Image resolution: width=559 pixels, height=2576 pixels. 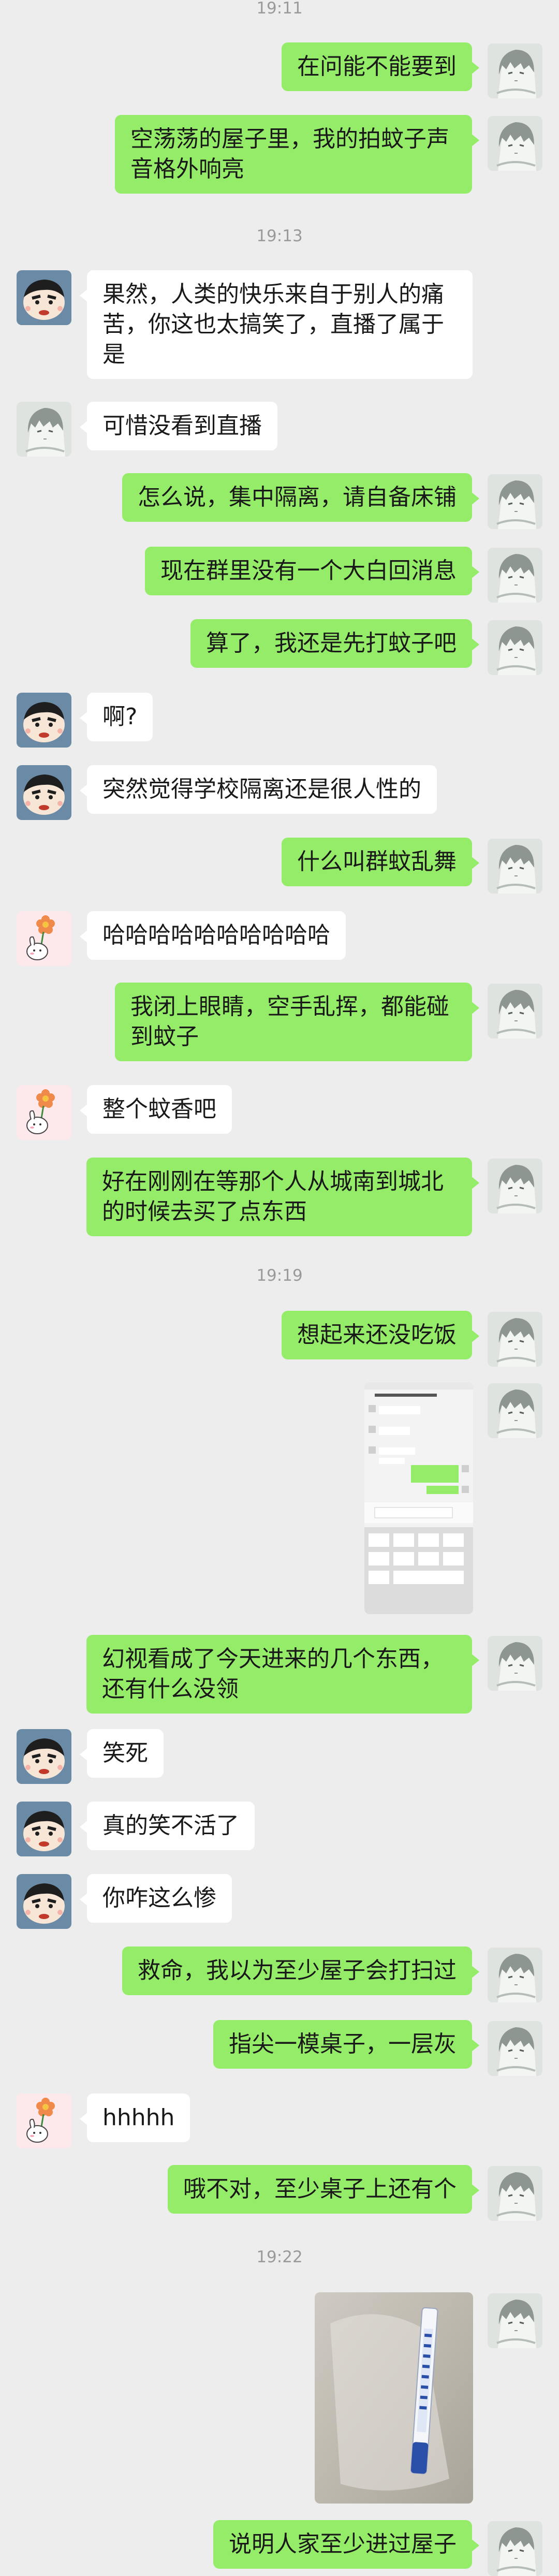 What do you see at coordinates (282, 1197) in the screenshot?
I see `message-bubble: 好在刚刚在等那个人从城南到城北的时候去买了点东西` at bounding box center [282, 1197].